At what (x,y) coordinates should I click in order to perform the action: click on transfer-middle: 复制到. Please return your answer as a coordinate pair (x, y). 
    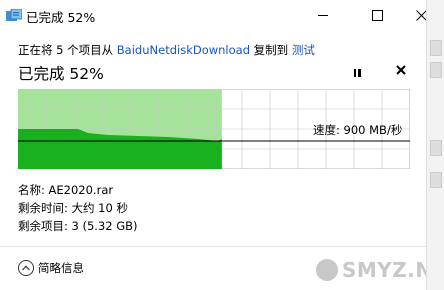
    Looking at the image, I should click on (271, 50).